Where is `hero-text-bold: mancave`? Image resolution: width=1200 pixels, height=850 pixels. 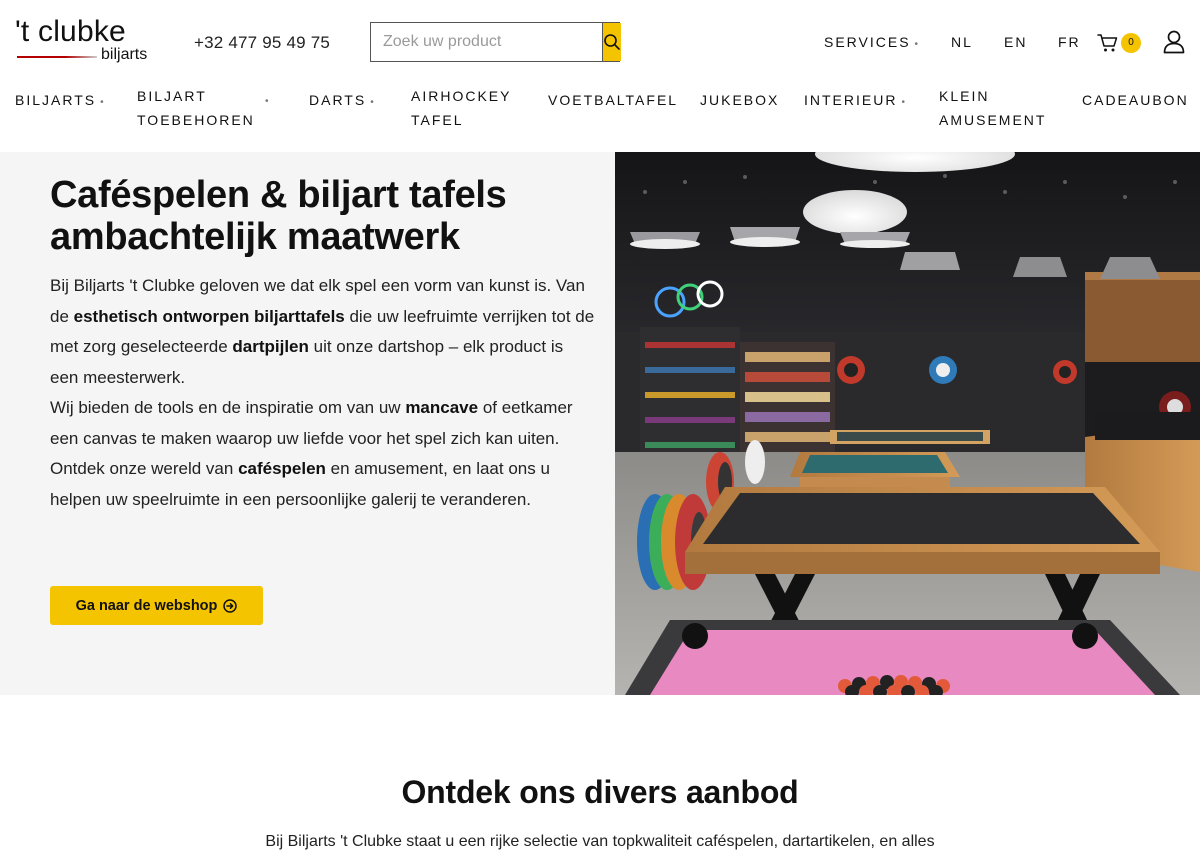
hero-text-bold: mancave is located at coordinates (442, 407).